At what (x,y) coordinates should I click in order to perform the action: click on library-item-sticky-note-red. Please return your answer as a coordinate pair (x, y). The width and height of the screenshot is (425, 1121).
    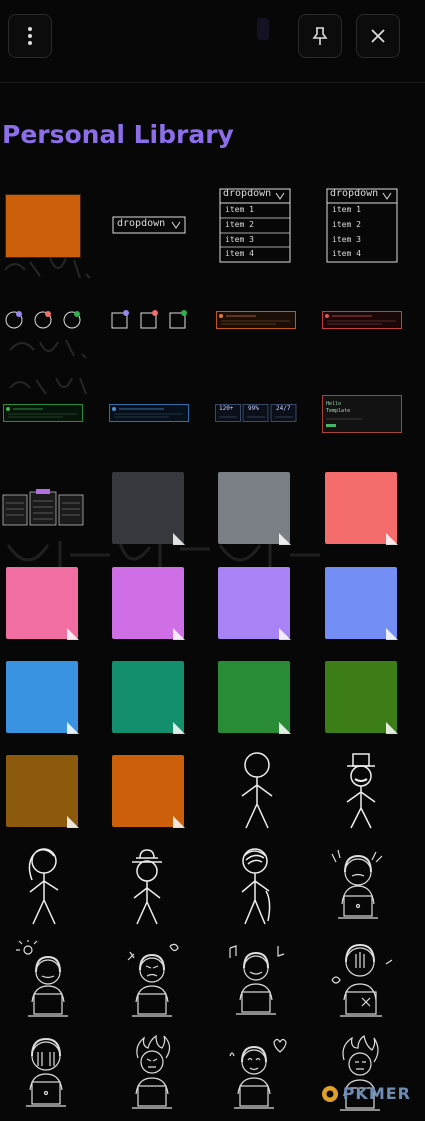
    Looking at the image, I should click on (361, 508).